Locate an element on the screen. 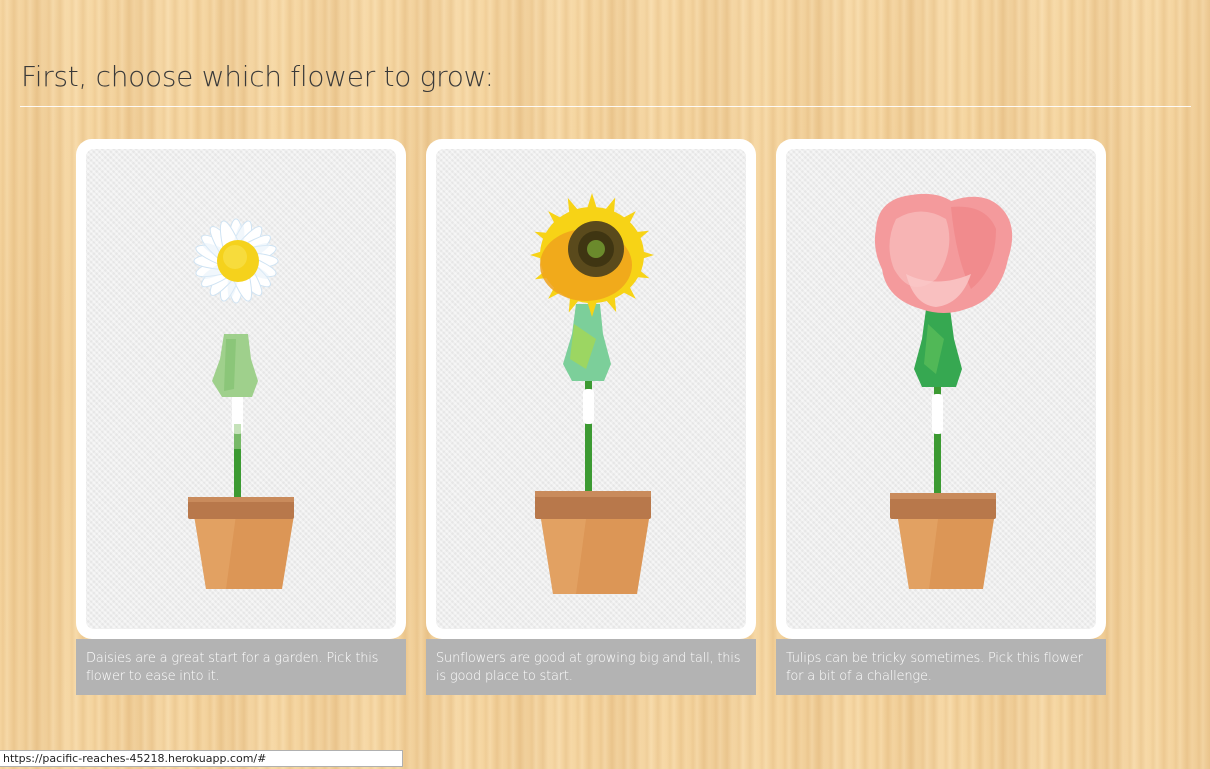 This screenshot has height=769, width=1210. page-title: First, choose which flower to grow: is located at coordinates (257, 76).